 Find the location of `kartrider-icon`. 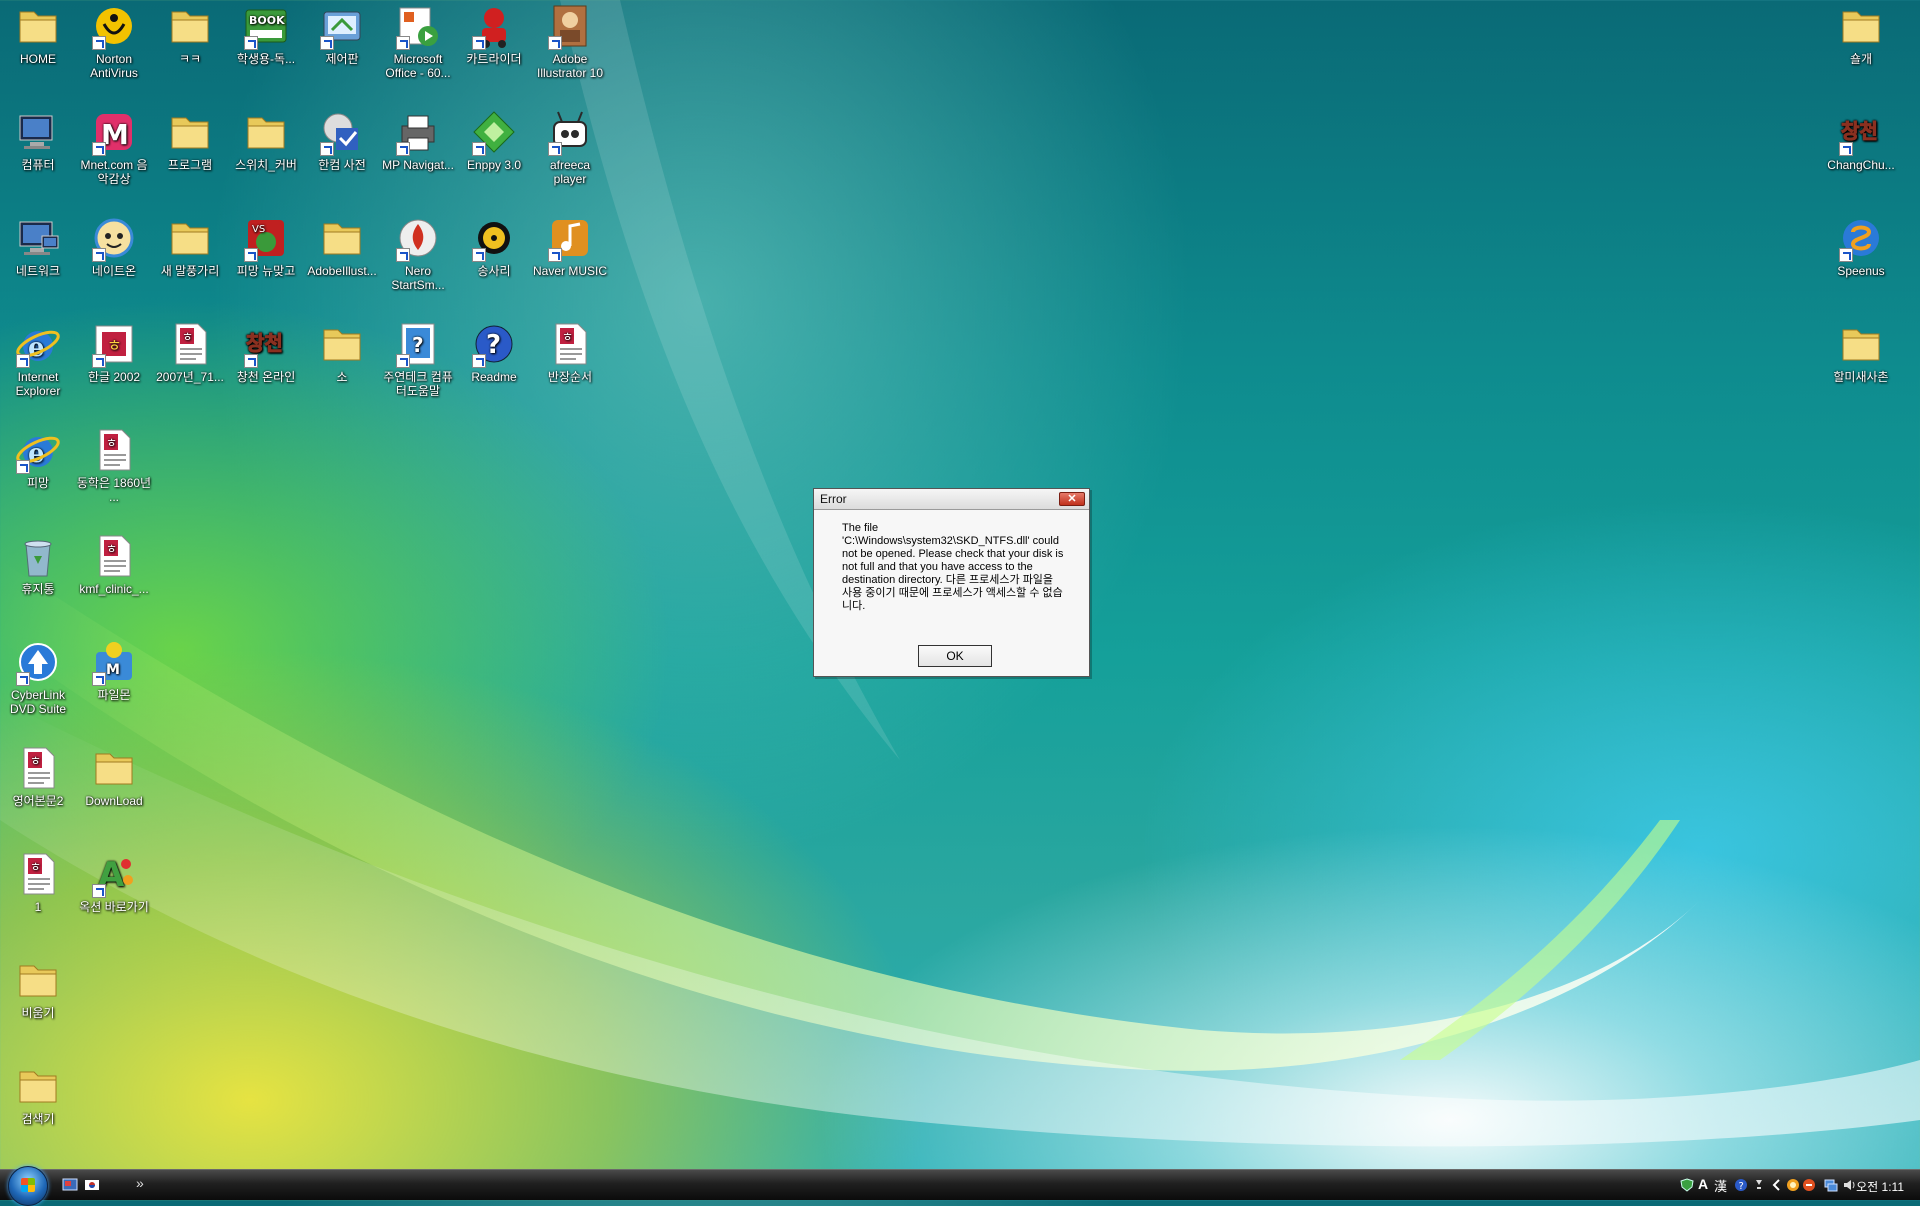

kartrider-icon is located at coordinates (494, 26).